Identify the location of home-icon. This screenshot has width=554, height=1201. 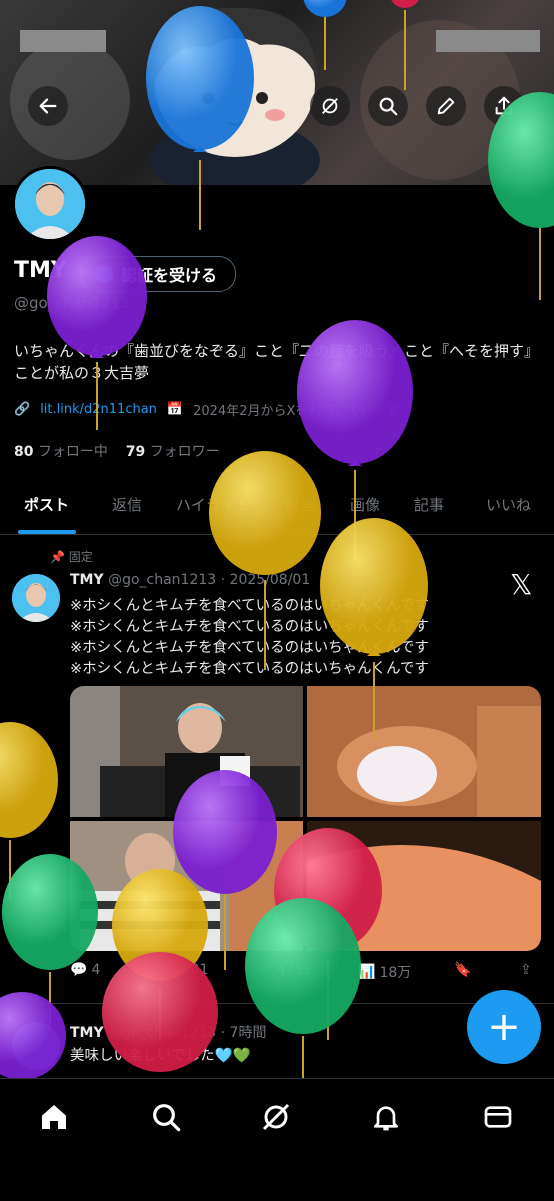
(54, 1117).